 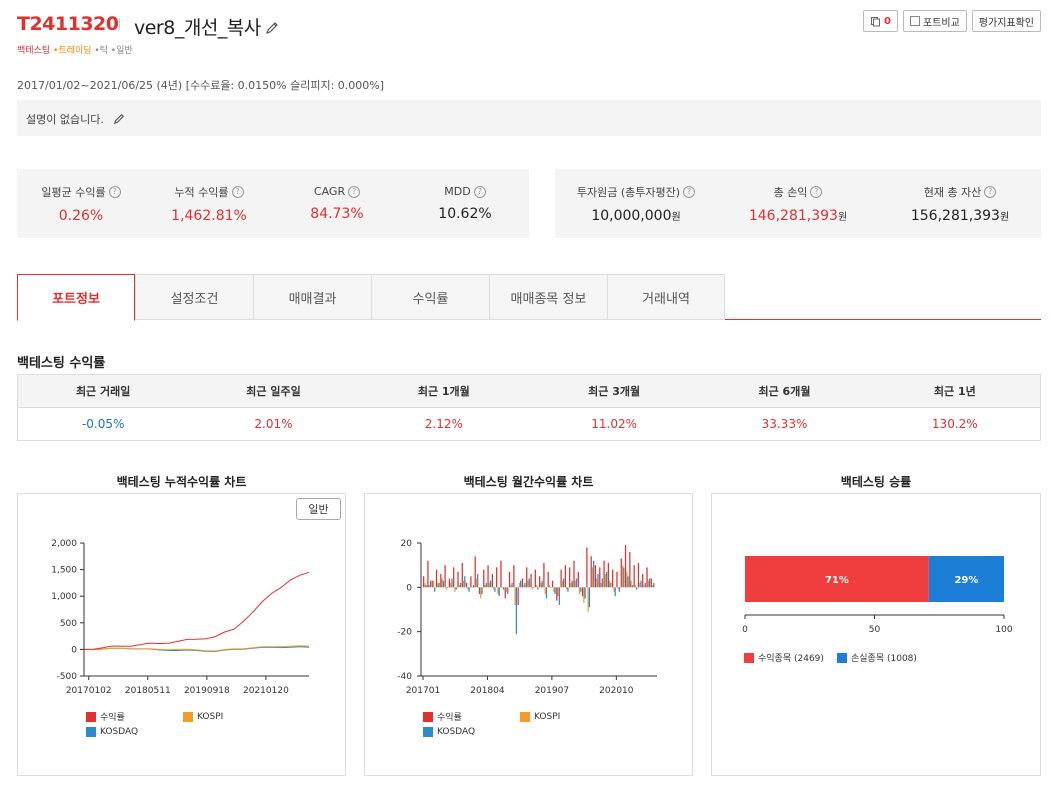 I want to click on tab-settings: 설정조건, so click(x=194, y=297).